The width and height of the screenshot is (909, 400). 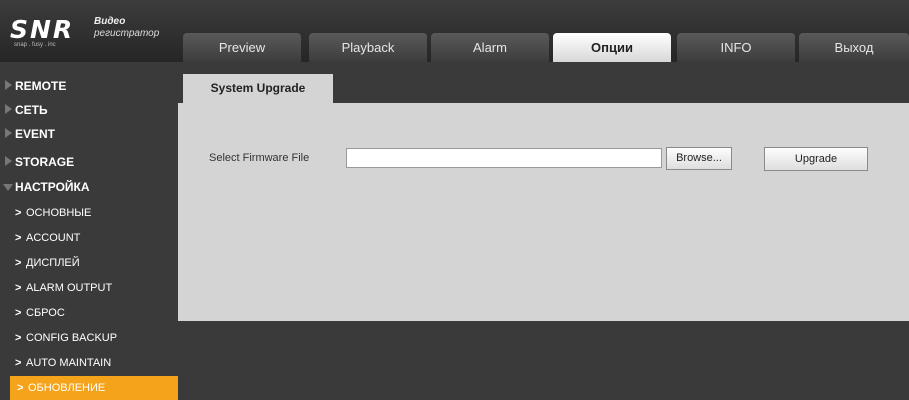 What do you see at coordinates (89, 110) in the screenshot?
I see `sidebar-group-network: СЕТЬ` at bounding box center [89, 110].